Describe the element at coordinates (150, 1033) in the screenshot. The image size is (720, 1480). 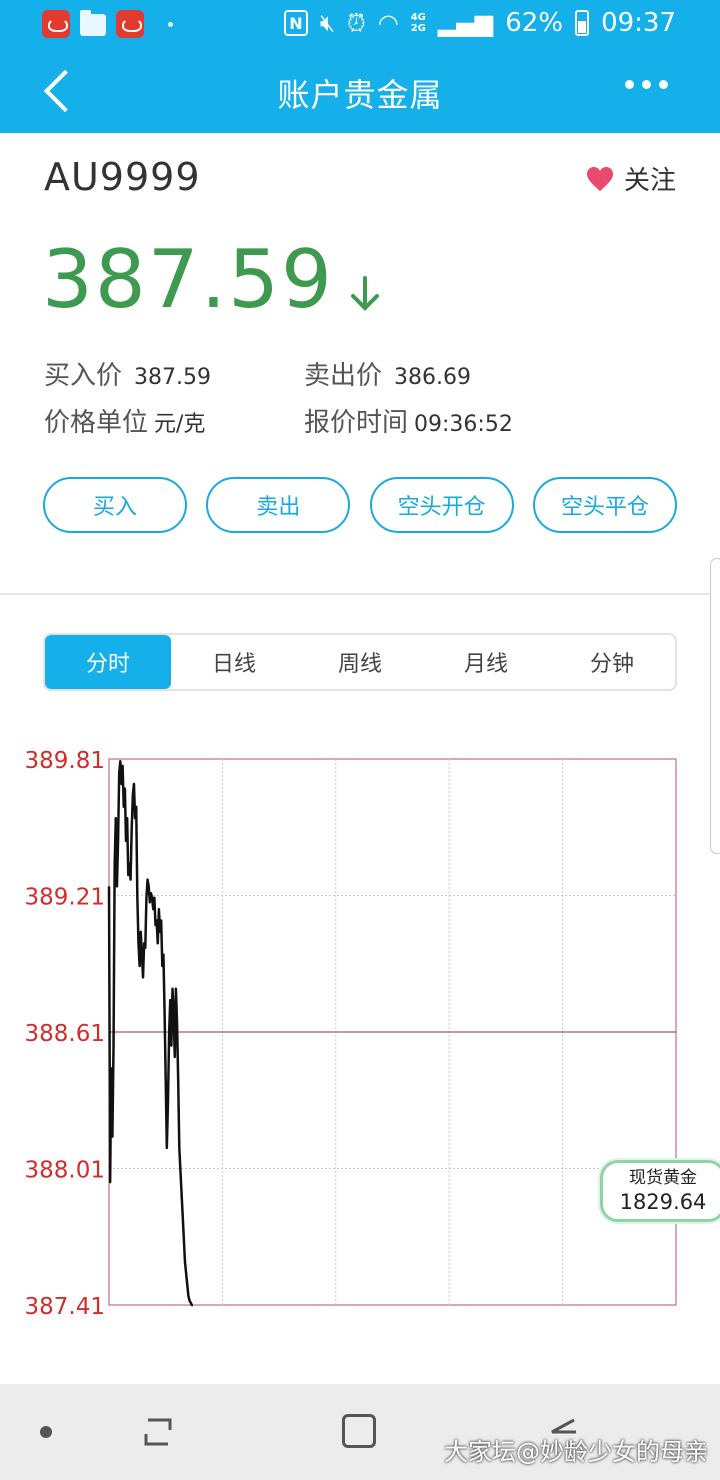
I see `price-line` at that location.